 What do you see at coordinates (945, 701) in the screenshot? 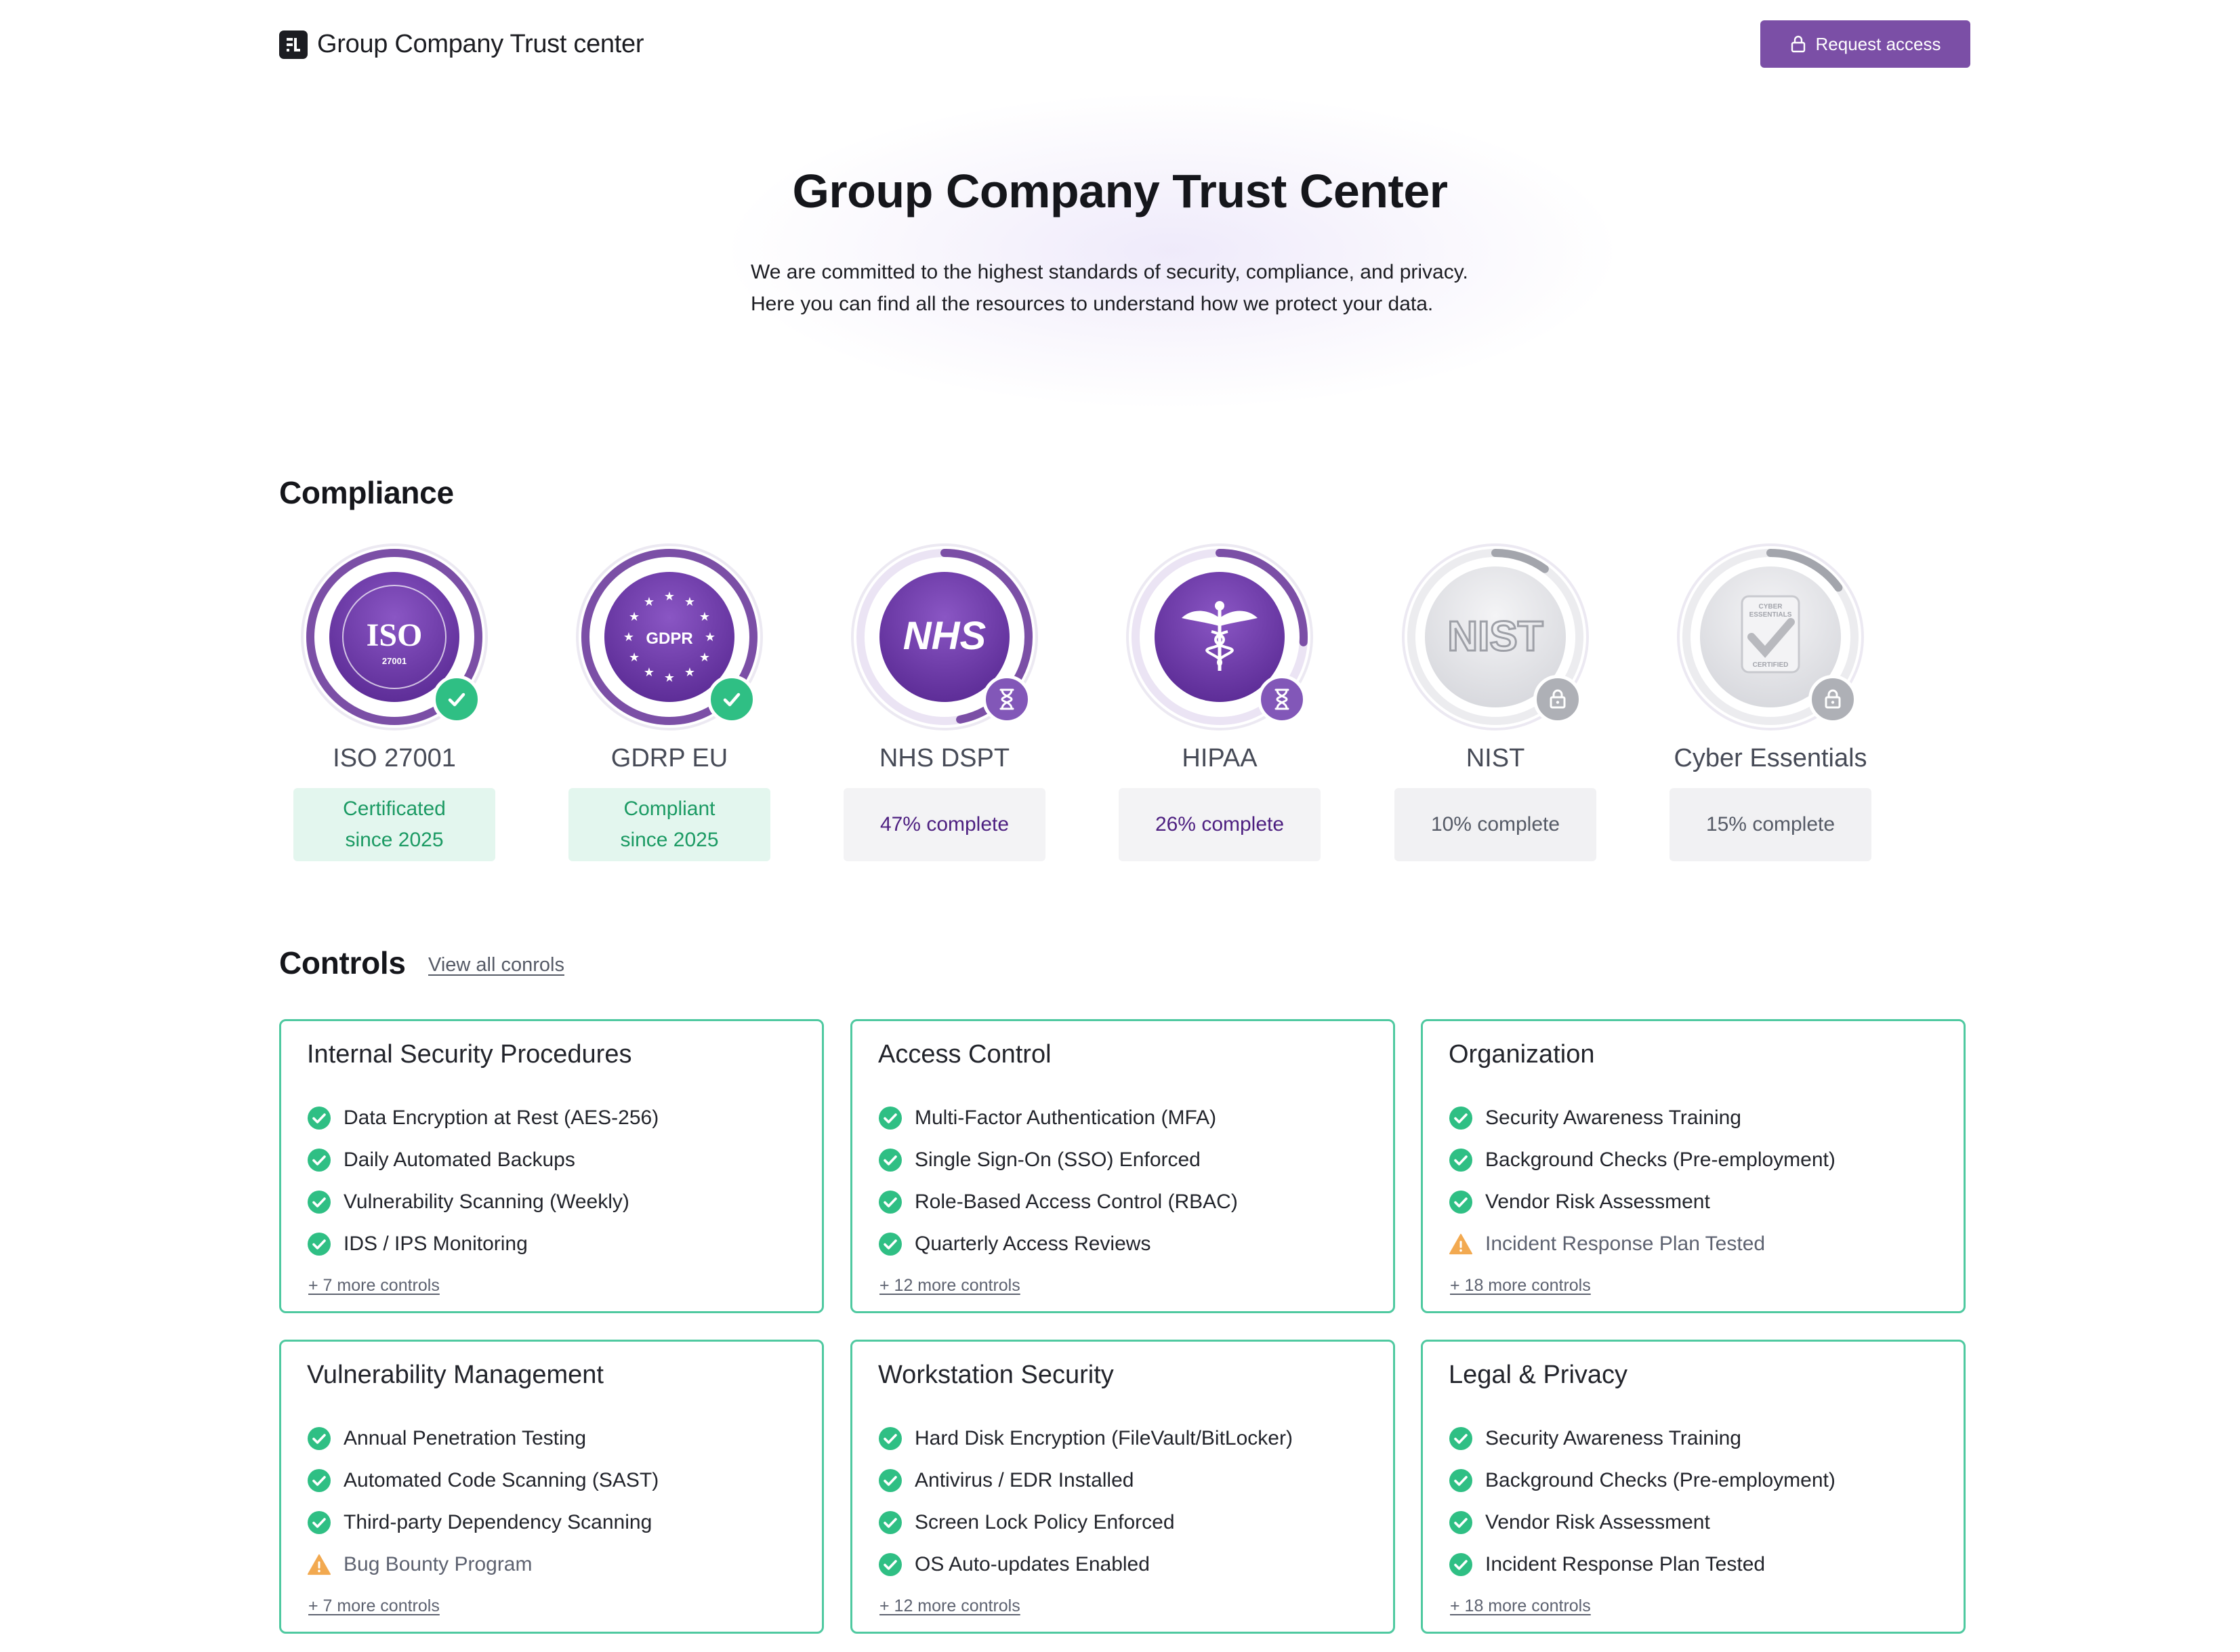
I see `compliance-badge-nhs-dspt: NHS NHS DSPT 47% complete` at bounding box center [945, 701].